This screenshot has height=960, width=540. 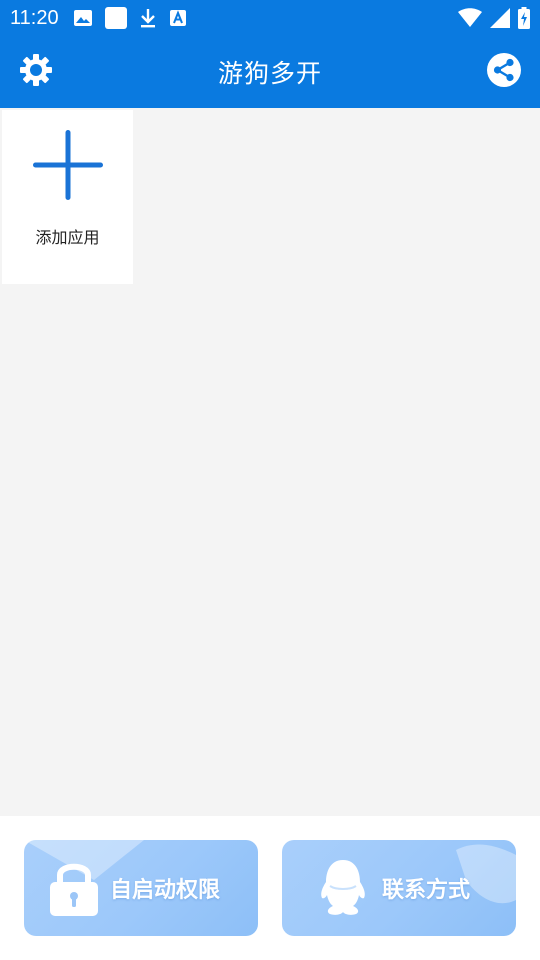 I want to click on qq-penguin-icon, so click(x=343, y=890).